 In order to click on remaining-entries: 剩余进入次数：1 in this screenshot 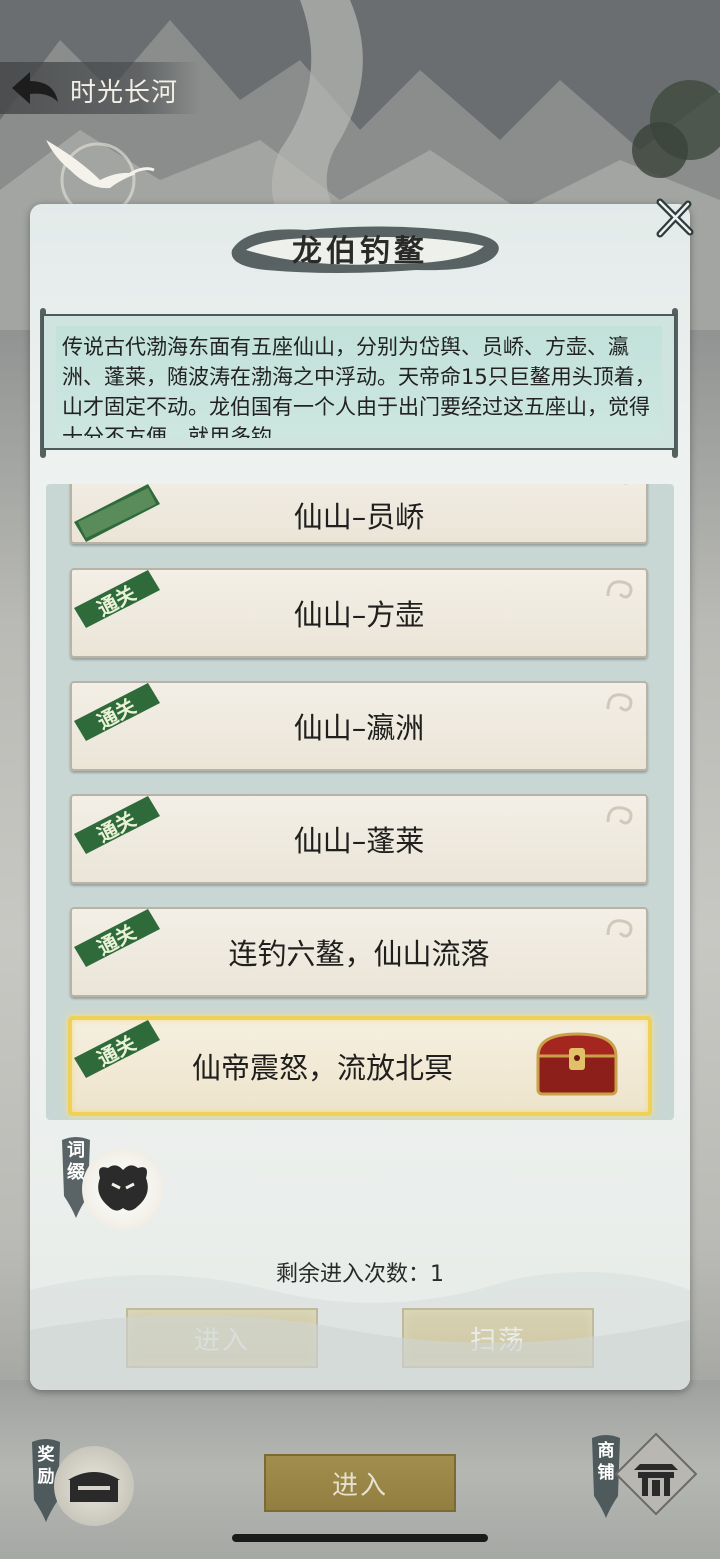, I will do `click(360, 1274)`.